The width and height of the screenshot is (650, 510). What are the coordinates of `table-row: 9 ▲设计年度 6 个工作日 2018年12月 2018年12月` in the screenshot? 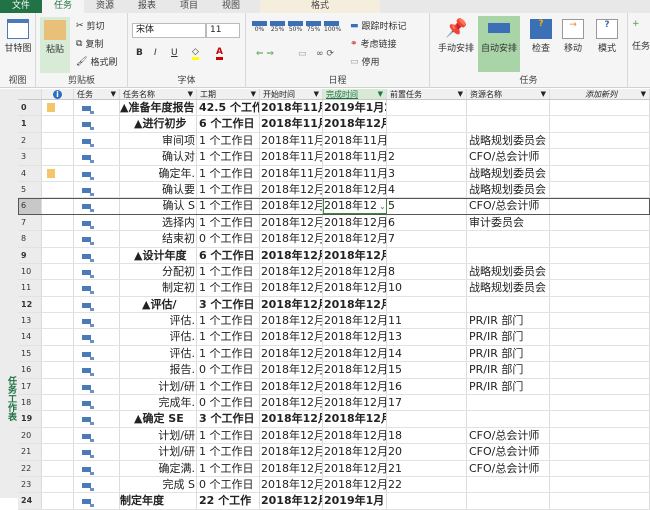 It's located at (334, 255).